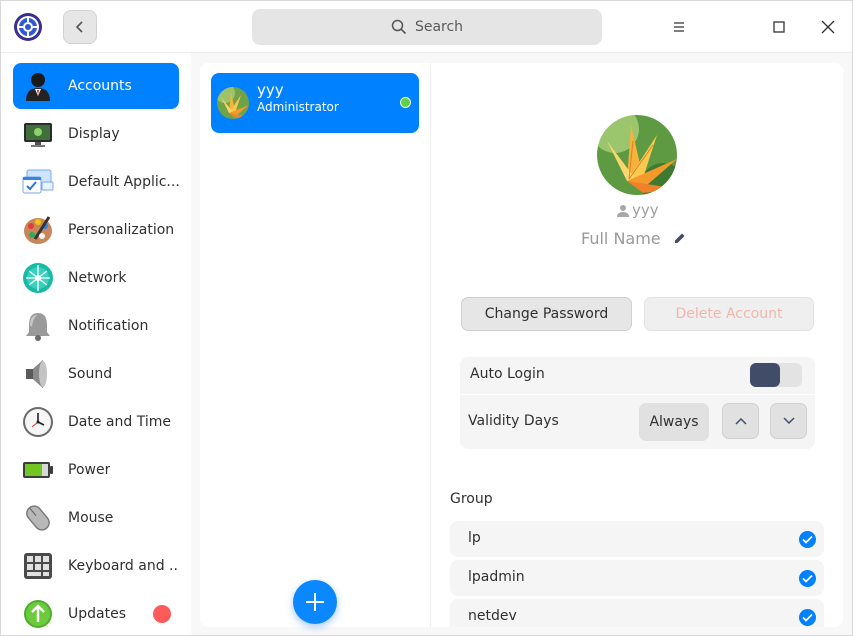 This screenshot has width=853, height=636. I want to click on group-name: netdev, so click(492, 616).